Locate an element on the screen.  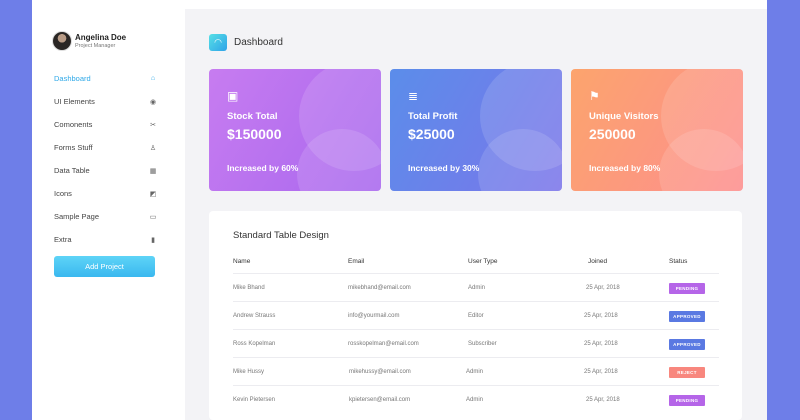
cell-user-type: Editor is located at coordinates (476, 316).